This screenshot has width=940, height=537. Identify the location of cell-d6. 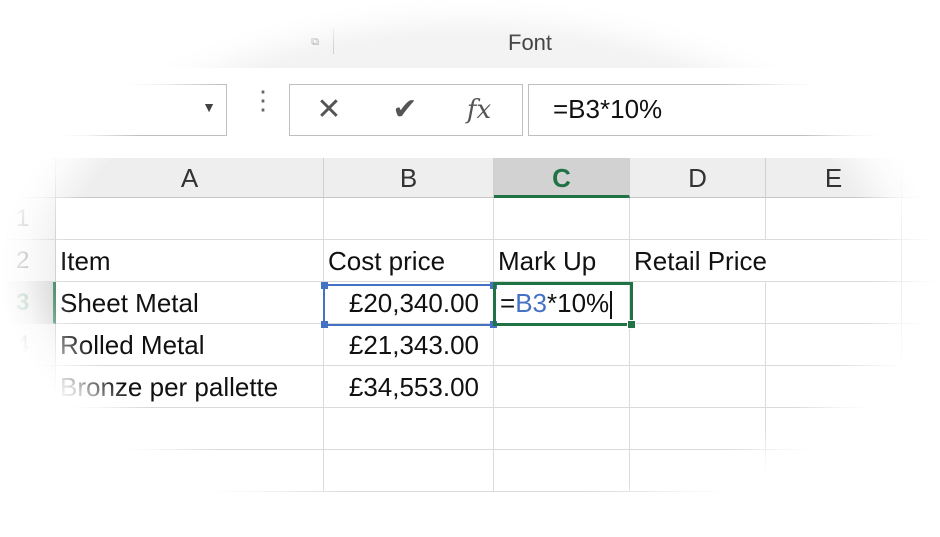
(698, 429).